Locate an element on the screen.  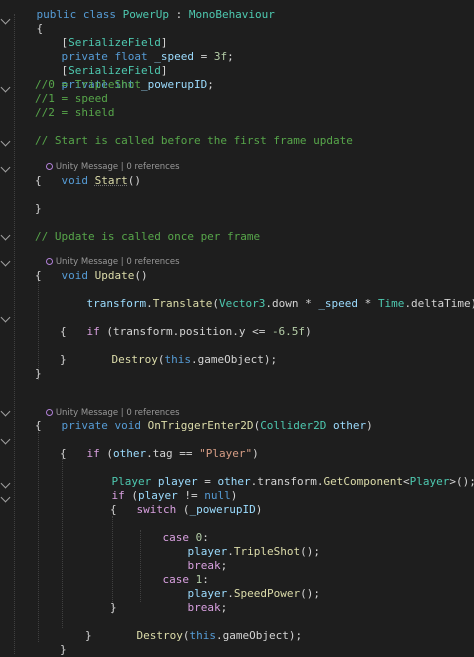
code-token: "Player" is located at coordinates (226, 453).